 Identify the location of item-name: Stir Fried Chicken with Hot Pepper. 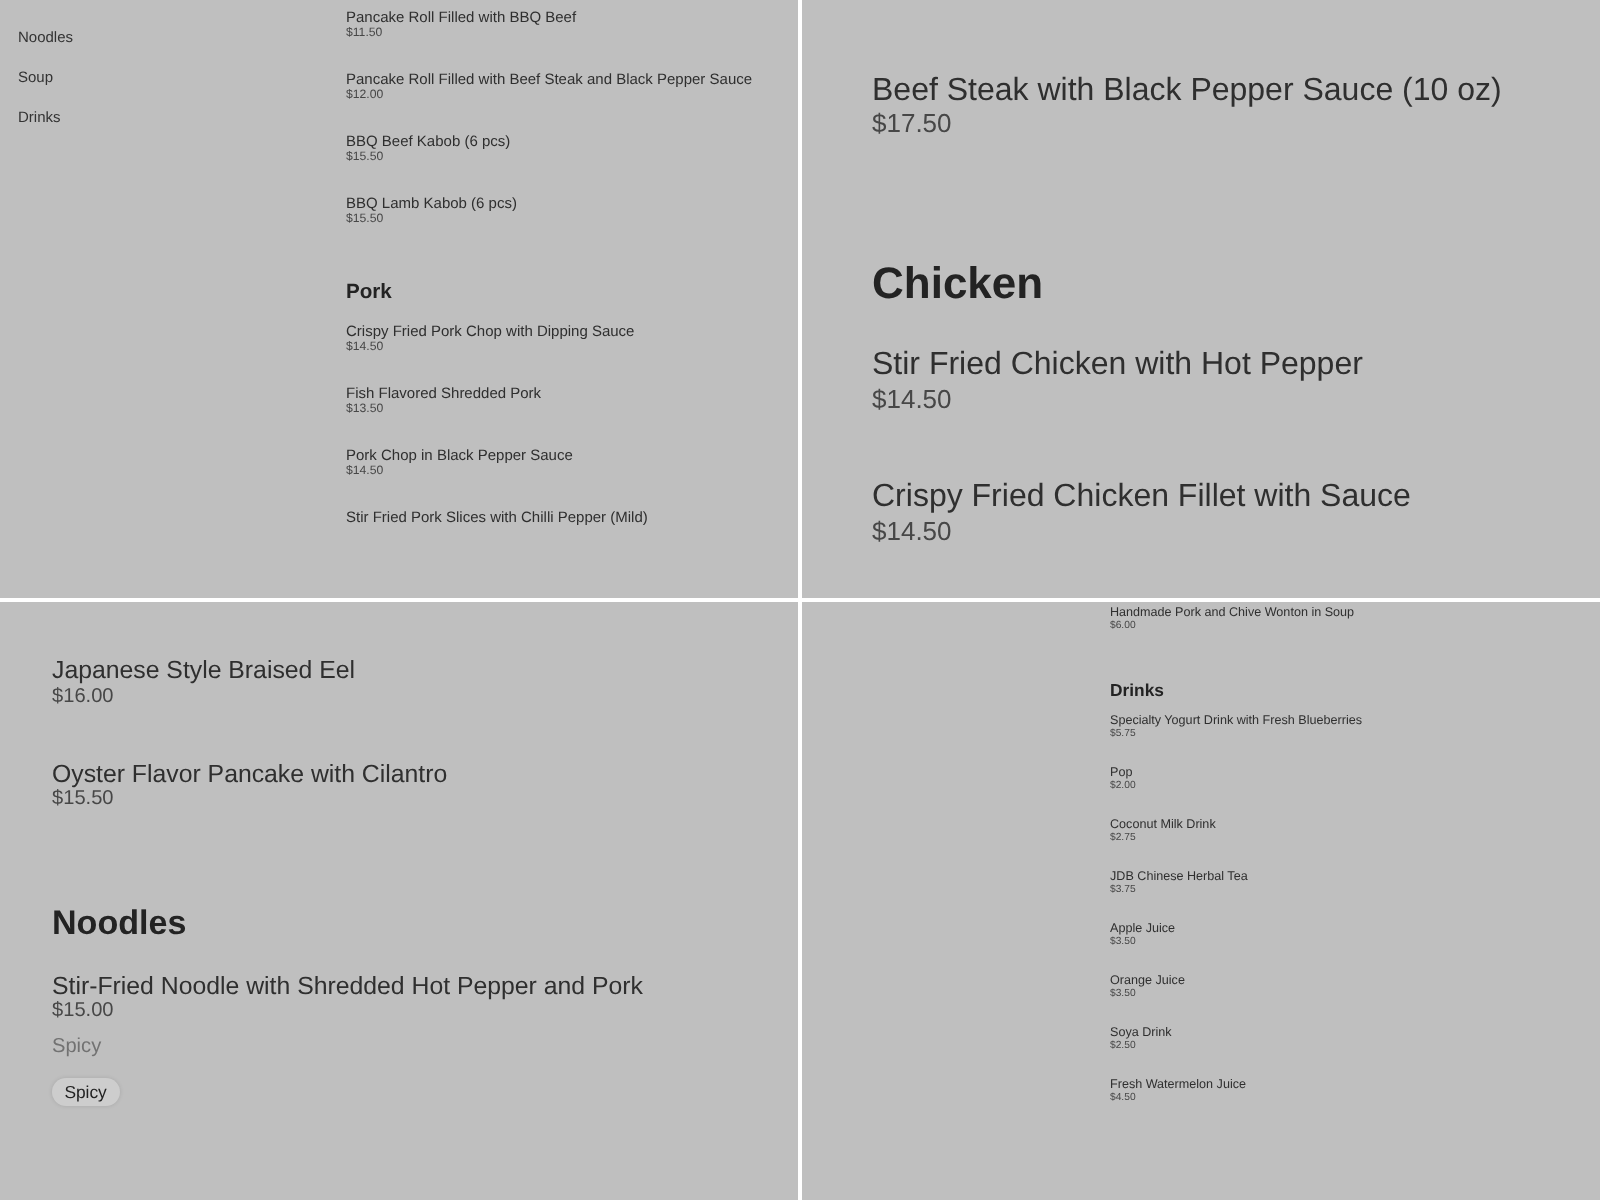
(1117, 366).